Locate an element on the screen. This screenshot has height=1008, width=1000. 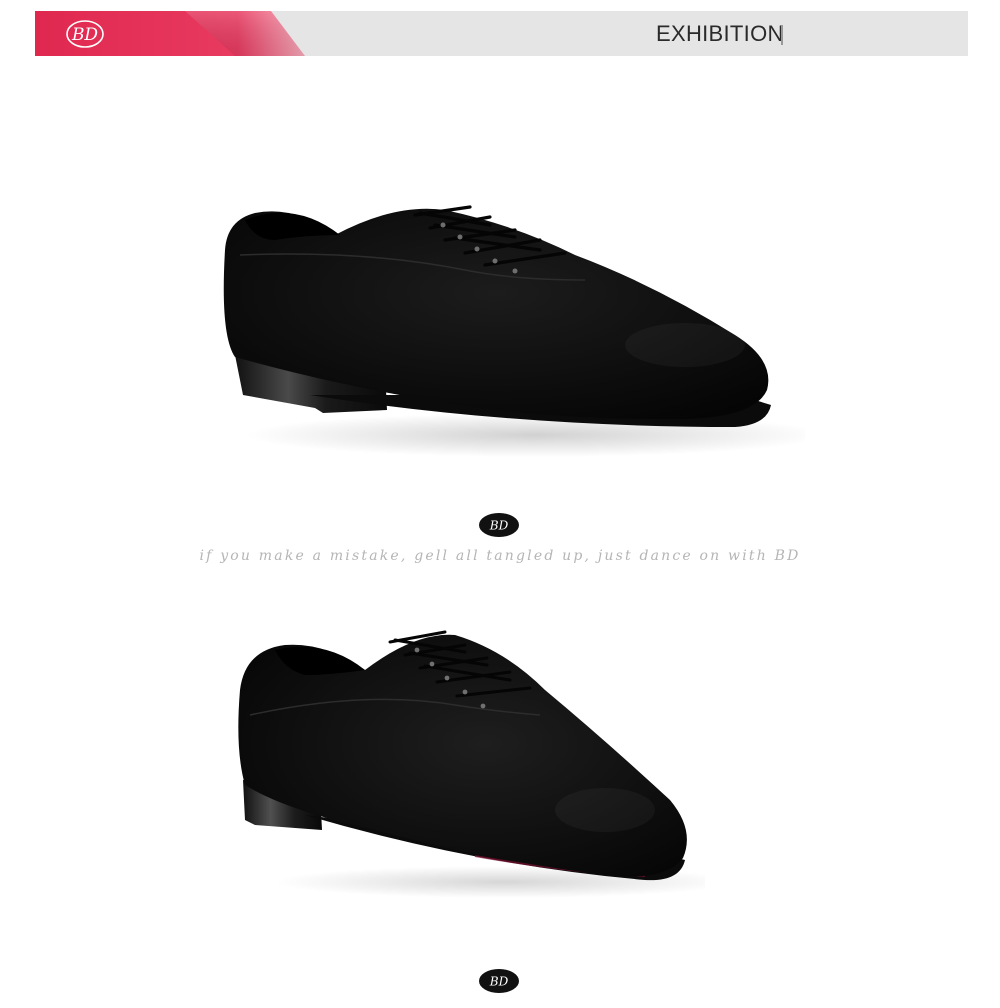
header-bar: BD EXHIBITION is located at coordinates (501, 33).